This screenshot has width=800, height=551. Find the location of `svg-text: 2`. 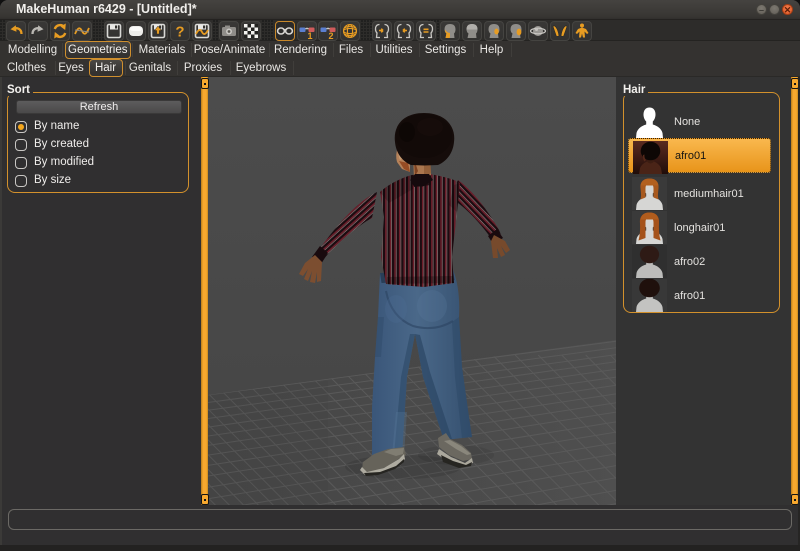

svg-text: 2 is located at coordinates (330, 36).